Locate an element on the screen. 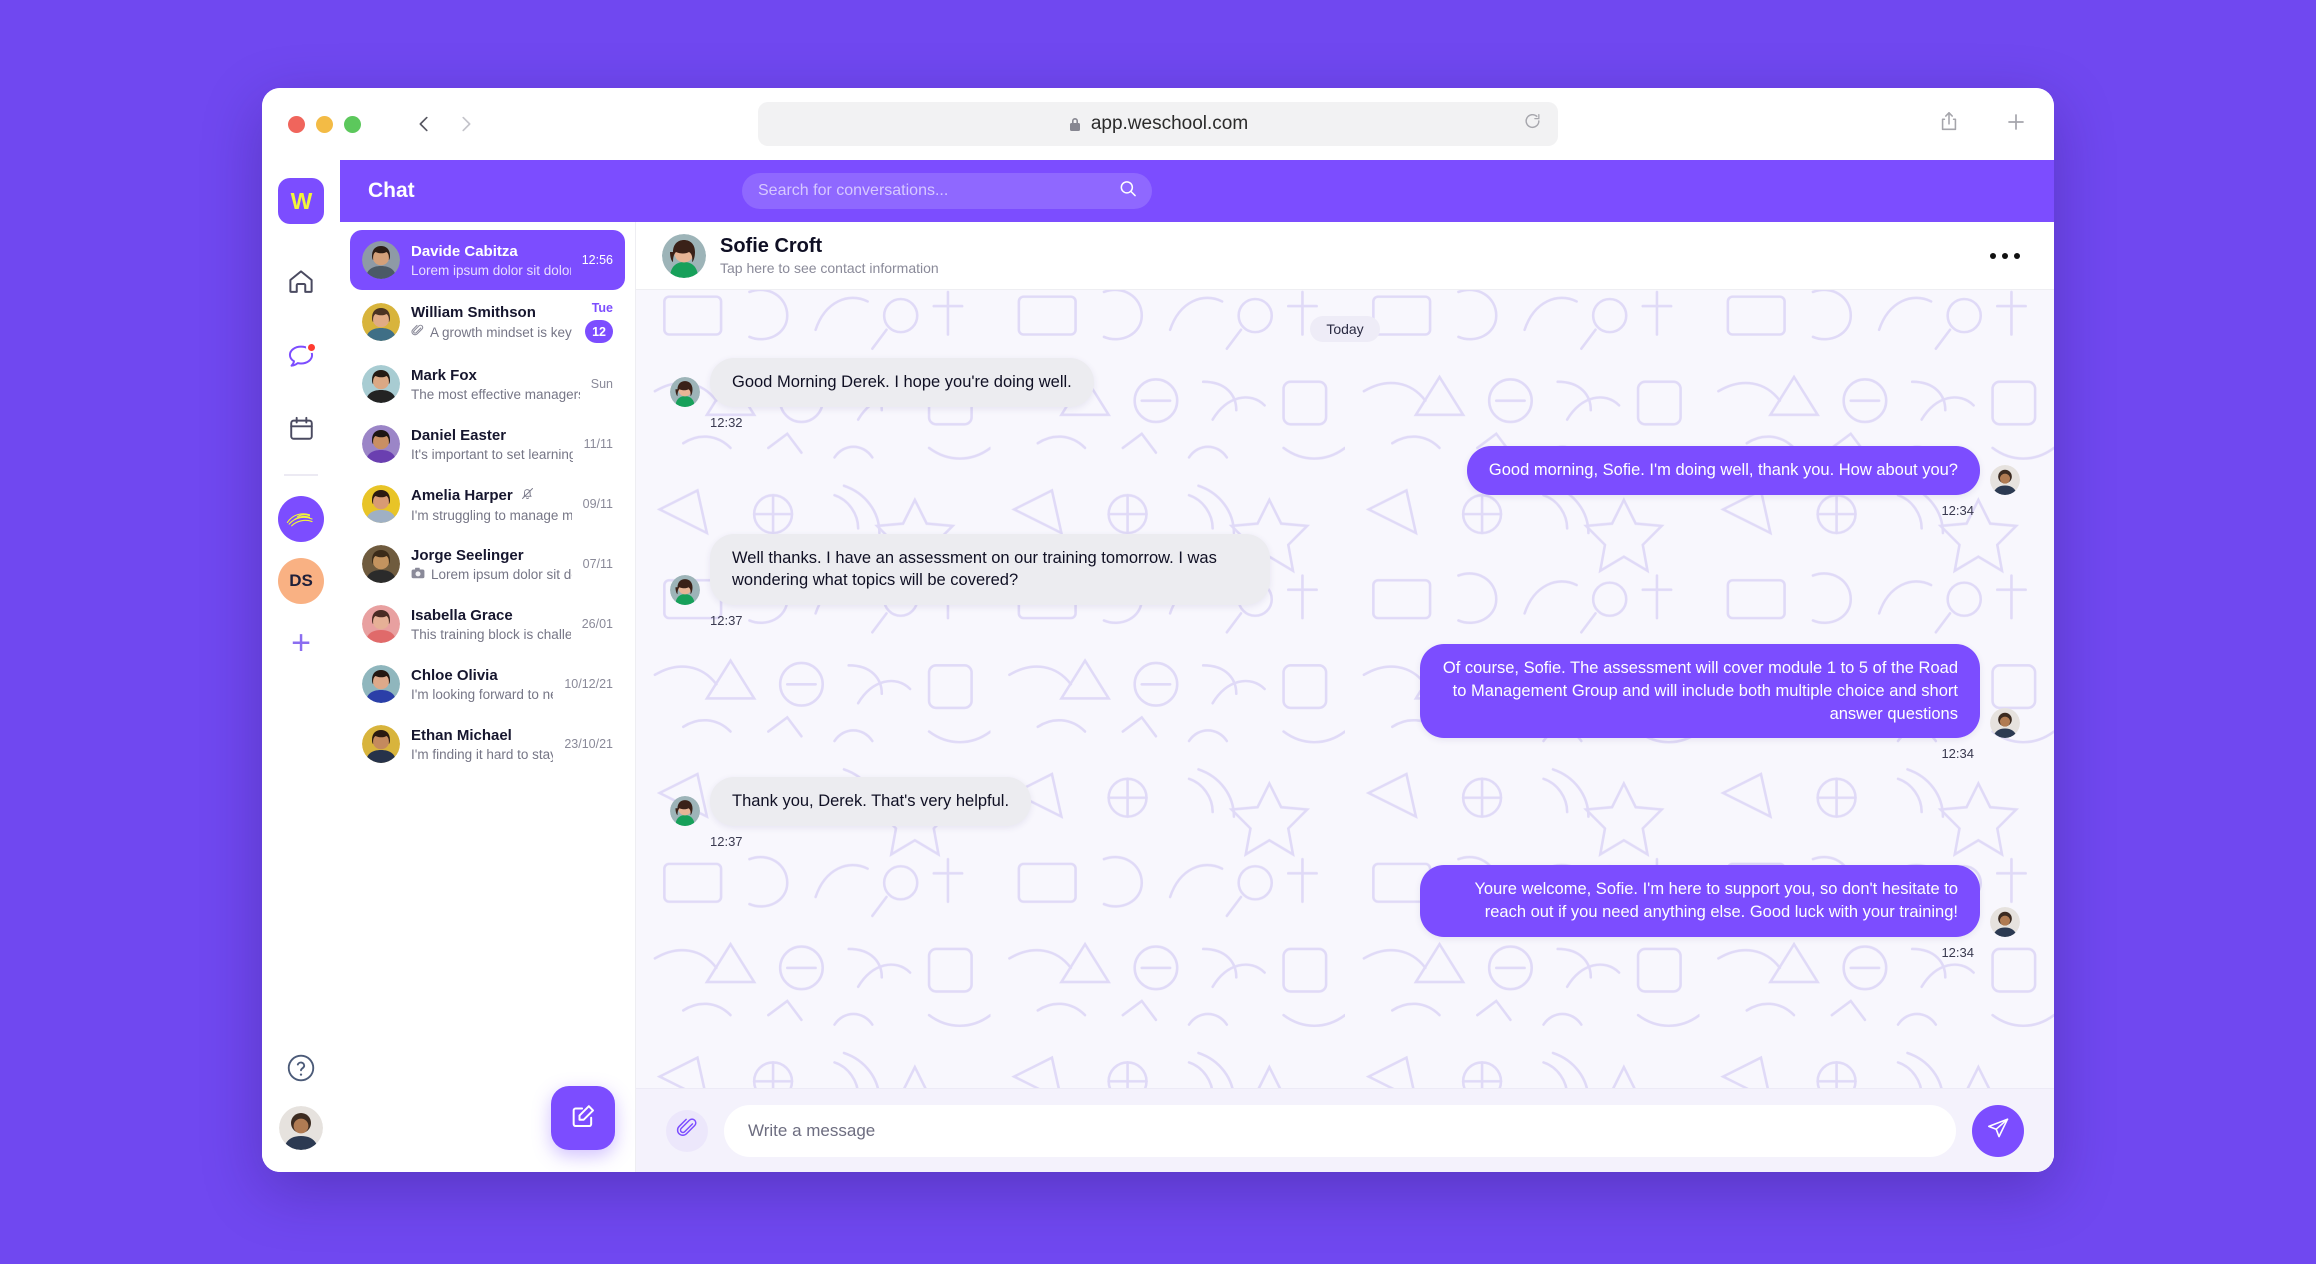 This screenshot has width=2316, height=1264. sidebar-item-chat is located at coordinates (301, 357).